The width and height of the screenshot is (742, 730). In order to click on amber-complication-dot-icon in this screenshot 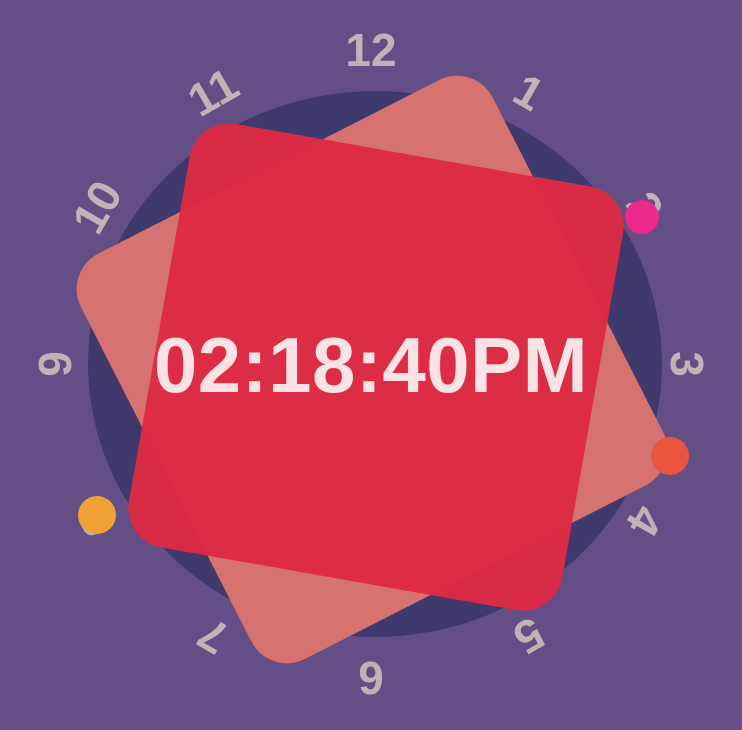, I will do `click(97, 515)`.